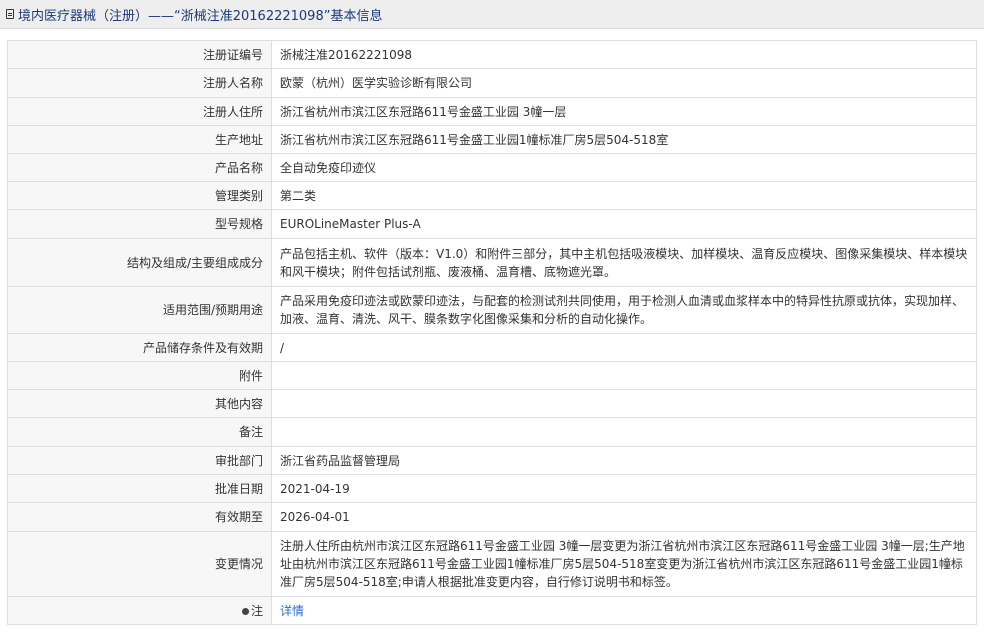  What do you see at coordinates (139, 375) in the screenshot?
I see `field-label: 附件` at bounding box center [139, 375].